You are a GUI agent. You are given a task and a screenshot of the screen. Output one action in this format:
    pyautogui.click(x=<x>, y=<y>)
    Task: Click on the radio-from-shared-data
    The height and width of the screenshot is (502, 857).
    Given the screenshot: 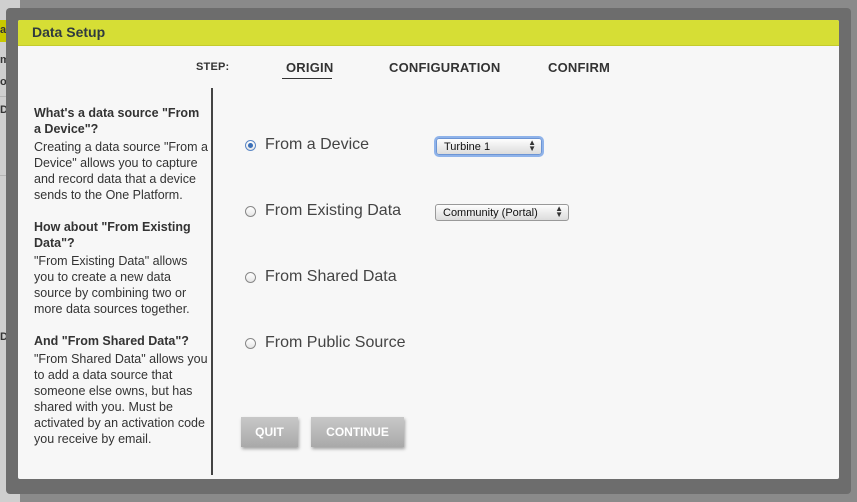 What is the action you would take?
    pyautogui.click(x=250, y=277)
    